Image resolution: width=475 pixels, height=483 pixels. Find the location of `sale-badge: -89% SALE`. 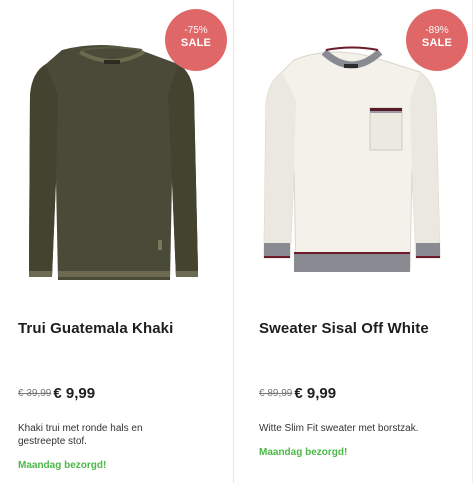

sale-badge: -89% SALE is located at coordinates (437, 40).